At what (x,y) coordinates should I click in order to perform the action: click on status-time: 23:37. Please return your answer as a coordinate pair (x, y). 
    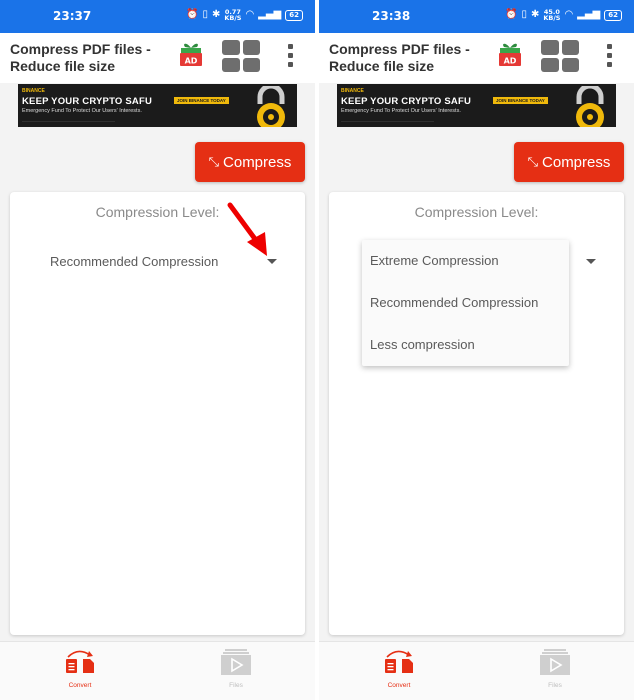
    Looking at the image, I should click on (72, 16).